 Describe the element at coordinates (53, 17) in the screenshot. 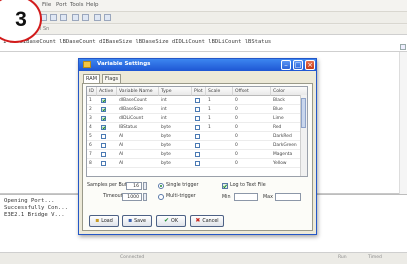

I see `open-icon` at that location.